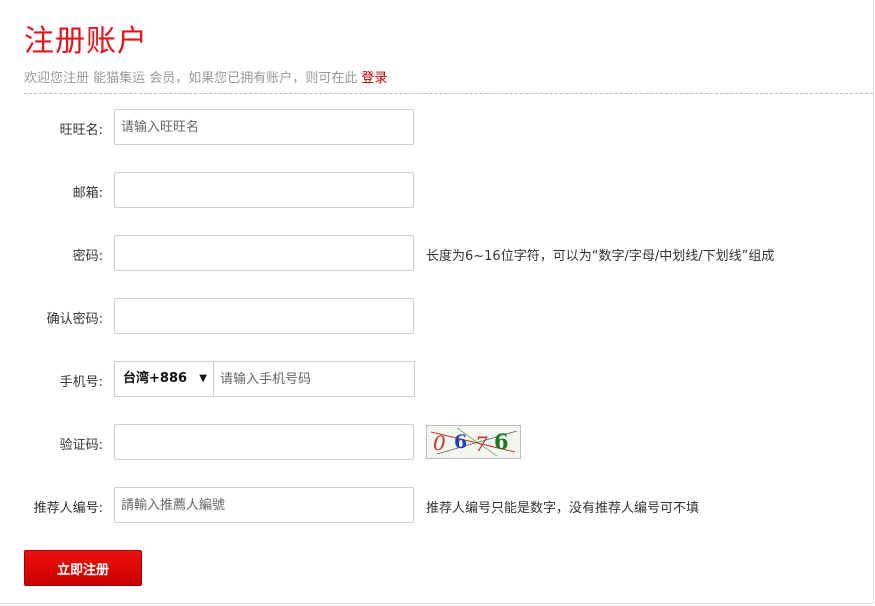 The image size is (875, 606). I want to click on captcha-graphic: 0 6 7 6, so click(474, 442).